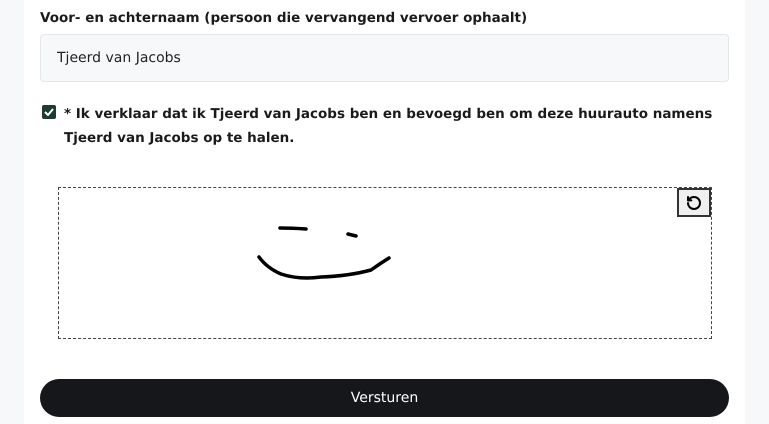 Image resolution: width=769 pixels, height=424 pixels. I want to click on reset-button, so click(694, 202).